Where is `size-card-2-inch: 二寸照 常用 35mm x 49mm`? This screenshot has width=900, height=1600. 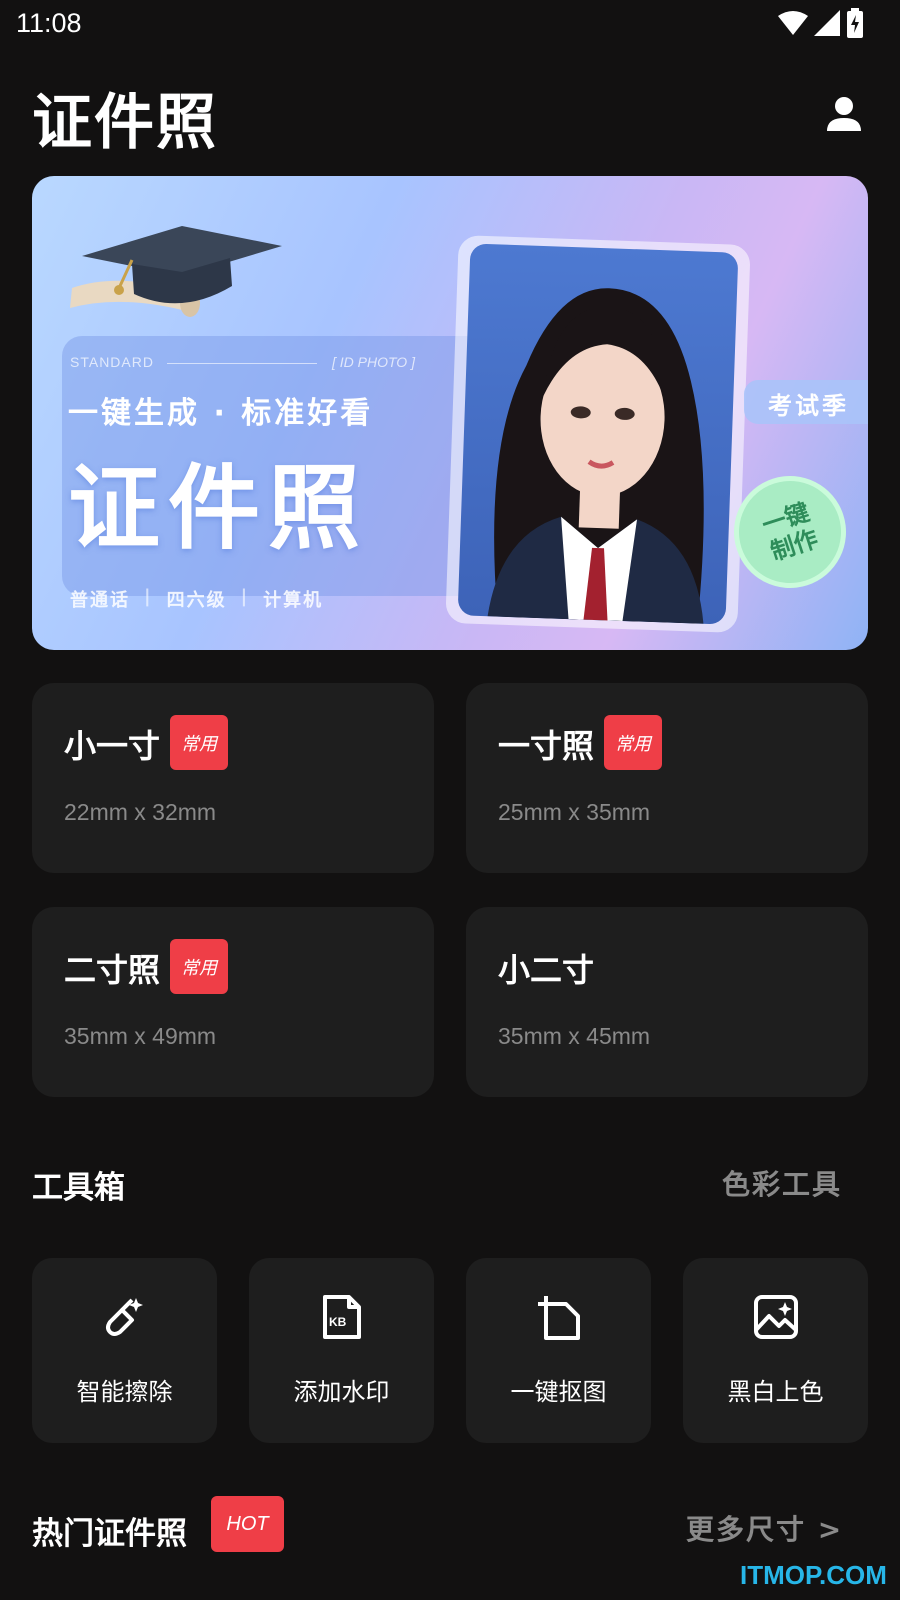
size-card-2-inch: 二寸照 常用 35mm x 49mm is located at coordinates (233, 1002).